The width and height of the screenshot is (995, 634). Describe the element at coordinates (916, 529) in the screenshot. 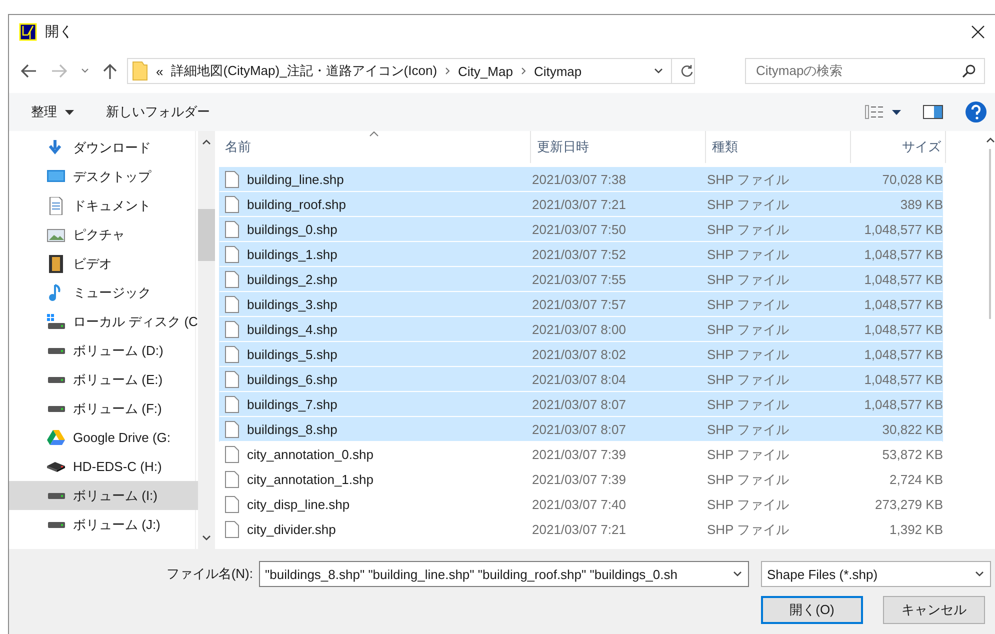

I see `file-size: 1,392 KB` at that location.